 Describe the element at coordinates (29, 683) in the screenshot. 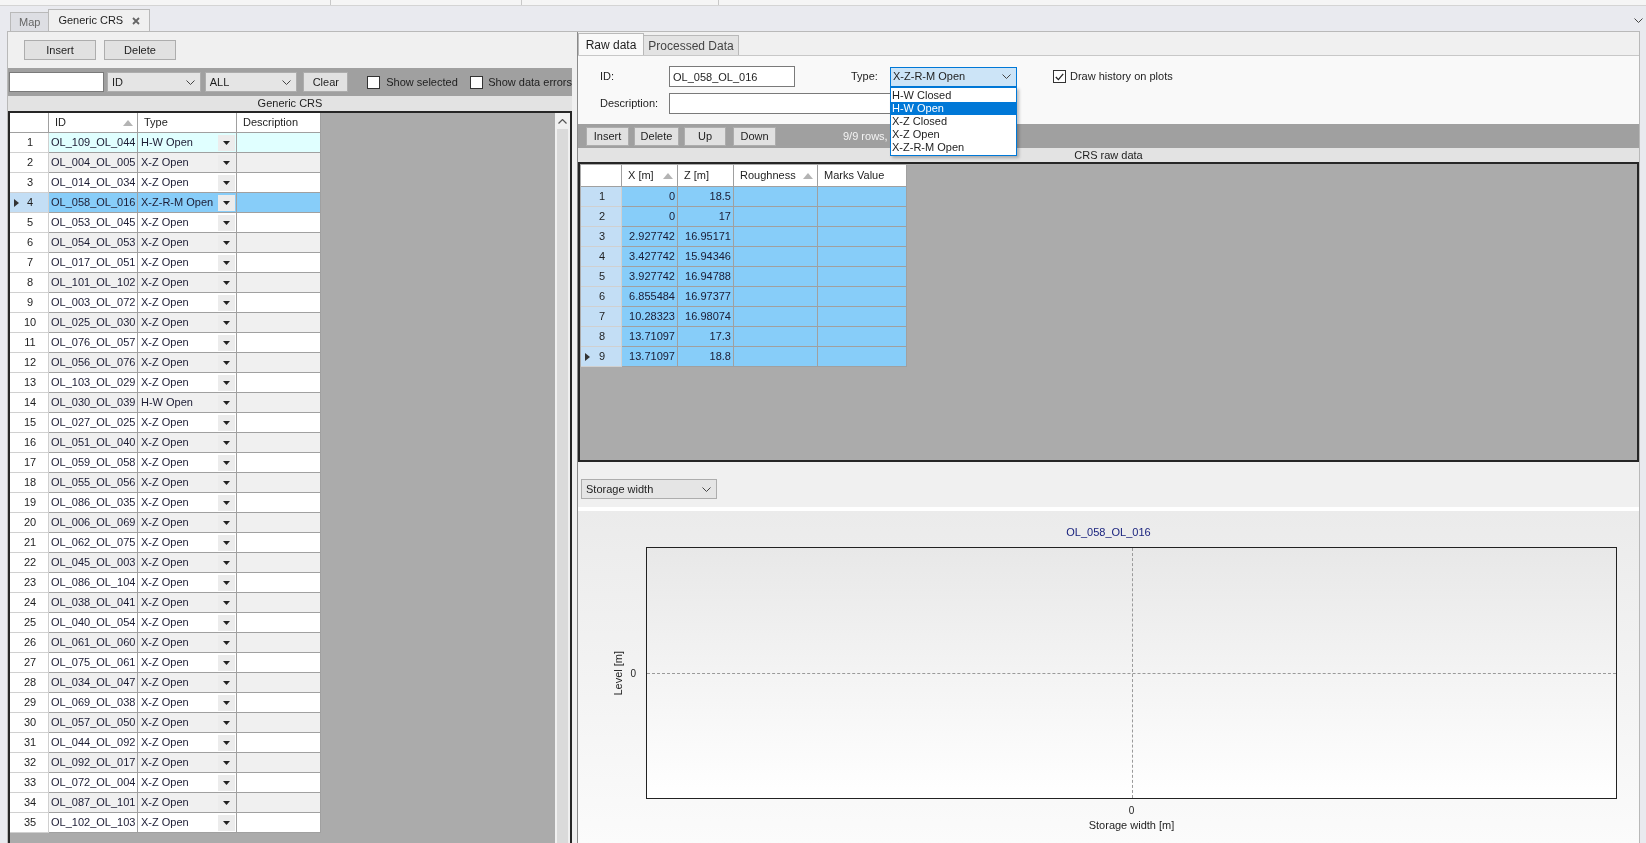

I see `row-header: 28` at that location.